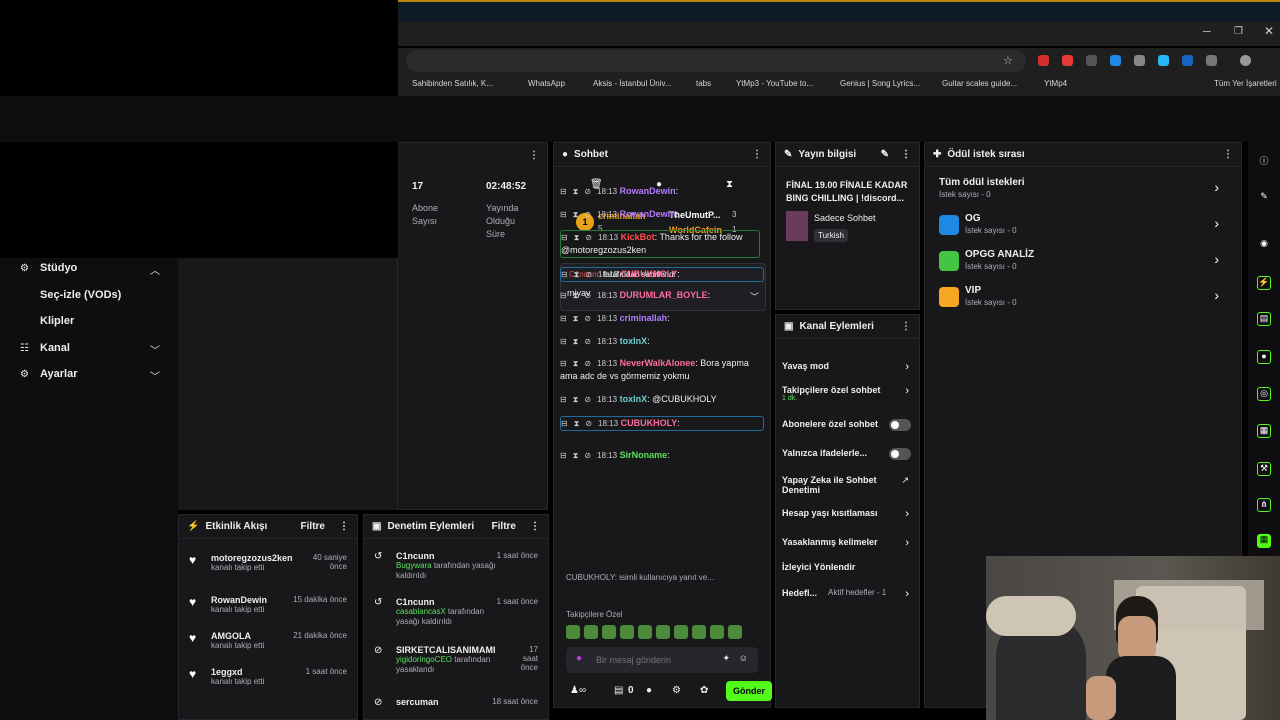  Describe the element at coordinates (797, 226) in the screenshot. I see `category-thumbnail` at that location.